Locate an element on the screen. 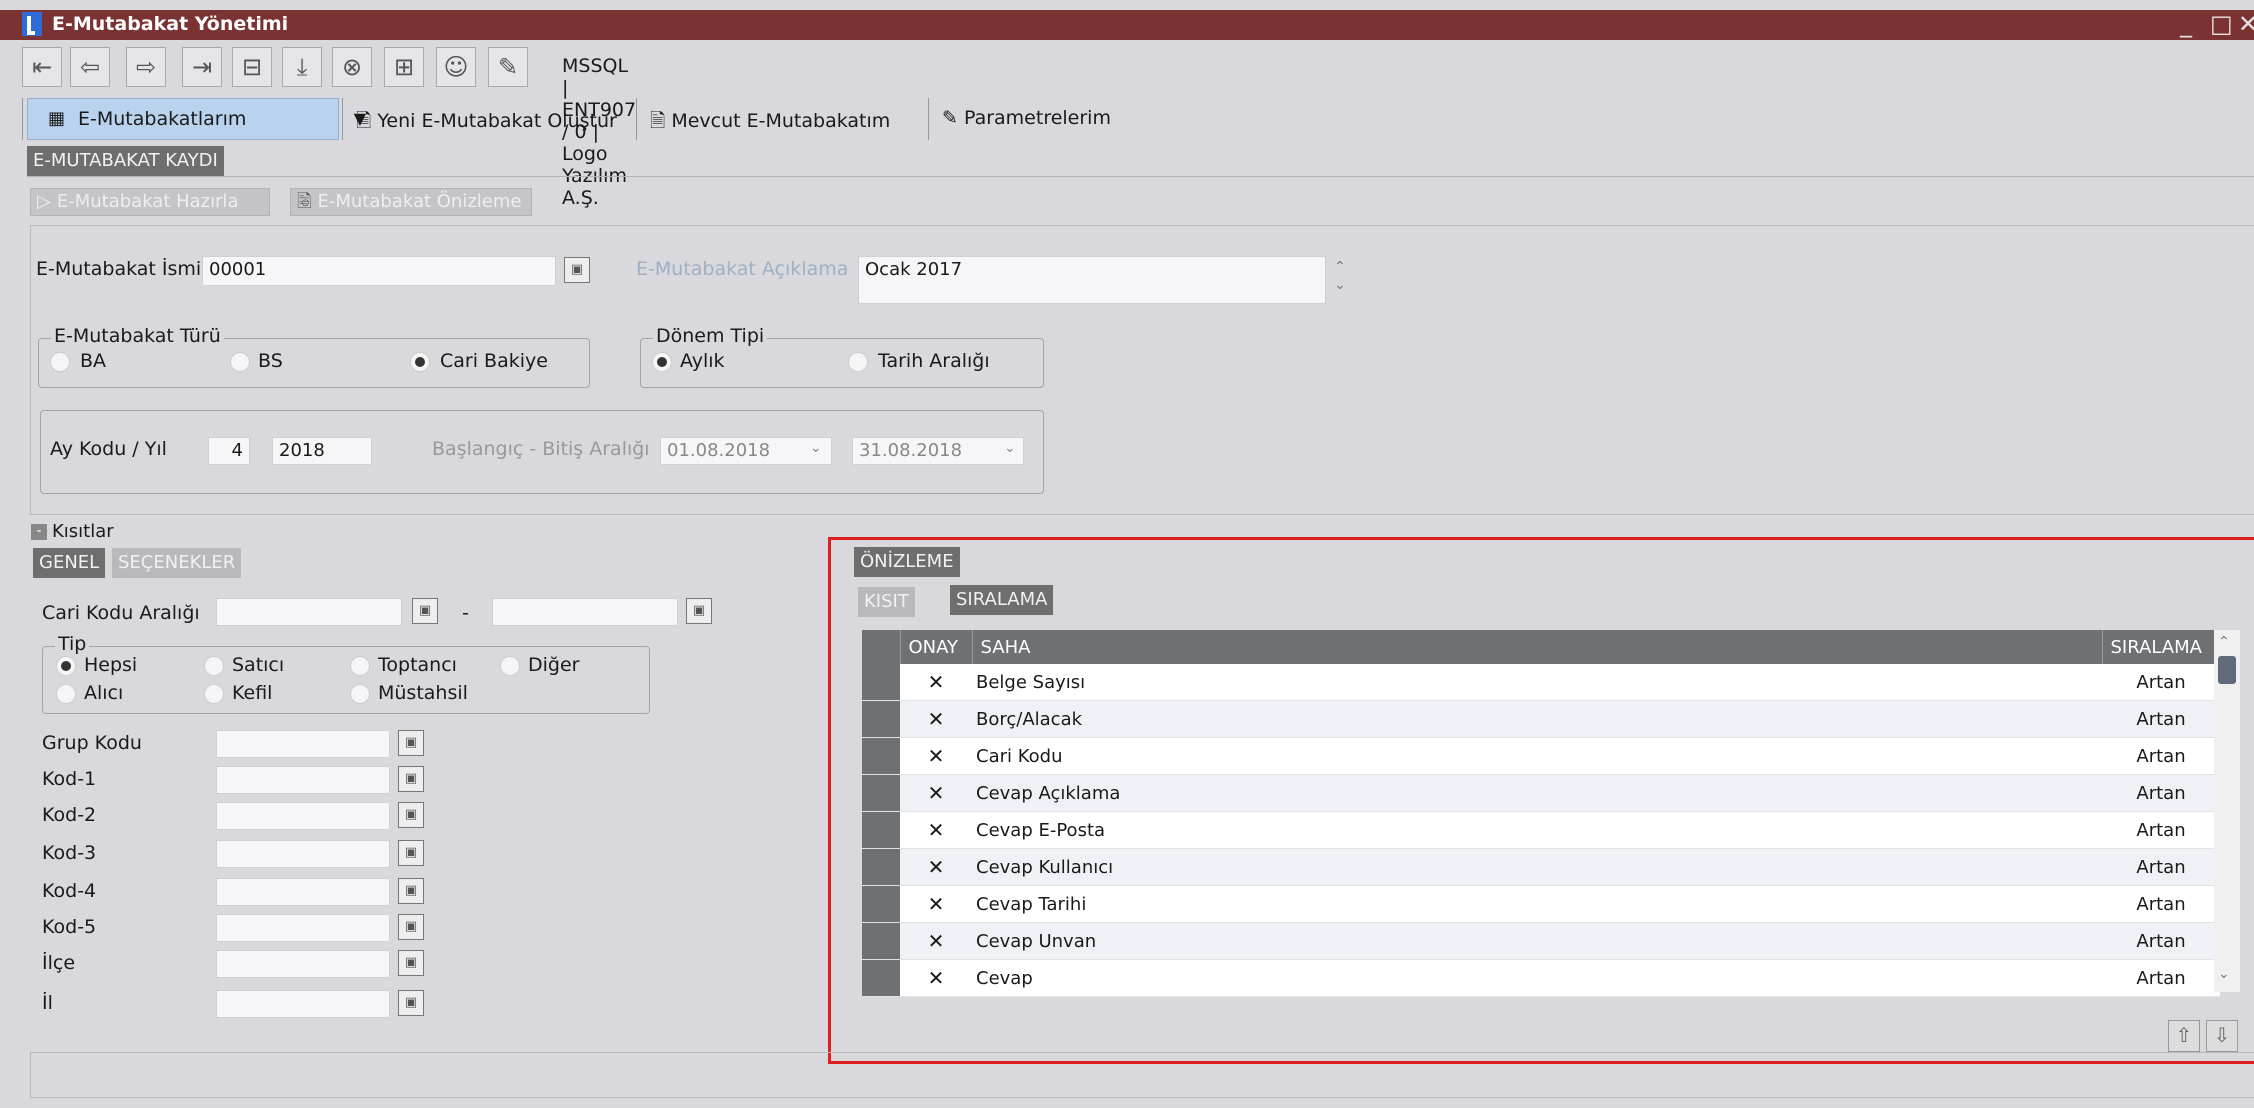 This screenshot has height=1108, width=2254. scroll-arrows-icon: ⌃ ⌄ is located at coordinates (1340, 276).